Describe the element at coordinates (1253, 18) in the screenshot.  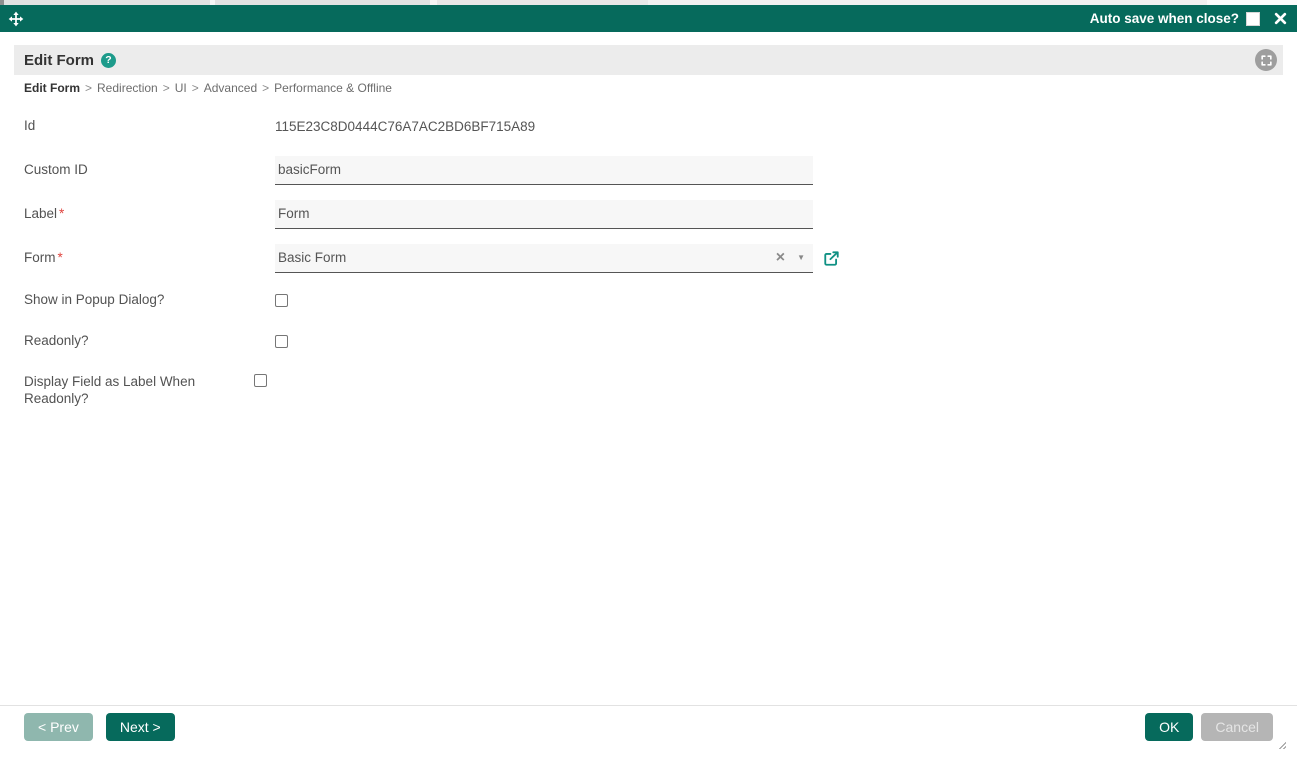
I see `autosave-checkbox` at that location.